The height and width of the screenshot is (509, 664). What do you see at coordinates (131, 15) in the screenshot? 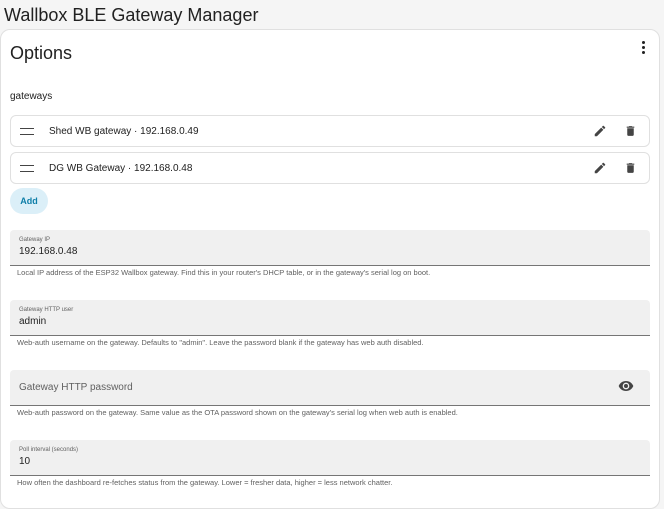
I see `app-title: Wallbox BLE Gateway Manager` at bounding box center [131, 15].